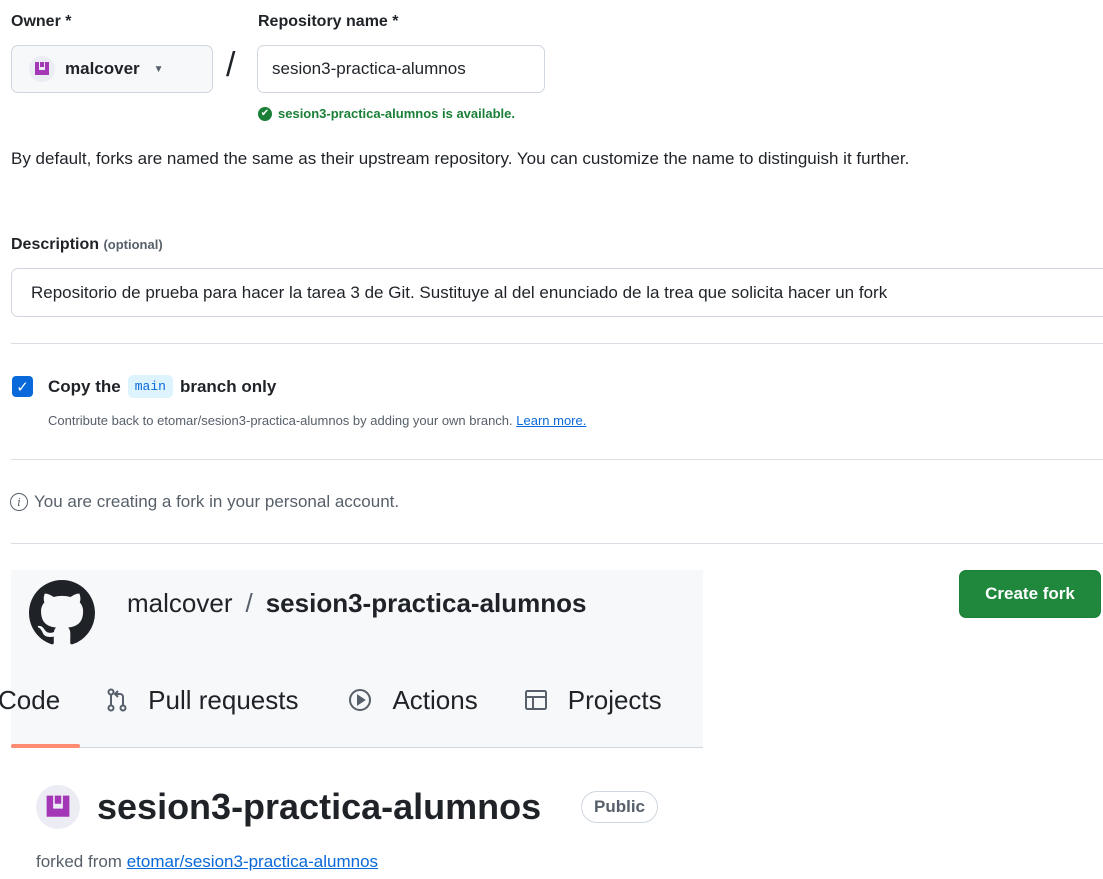  I want to click on breadcrumb-repo: sesion3-practica-alumnos, so click(426, 603).